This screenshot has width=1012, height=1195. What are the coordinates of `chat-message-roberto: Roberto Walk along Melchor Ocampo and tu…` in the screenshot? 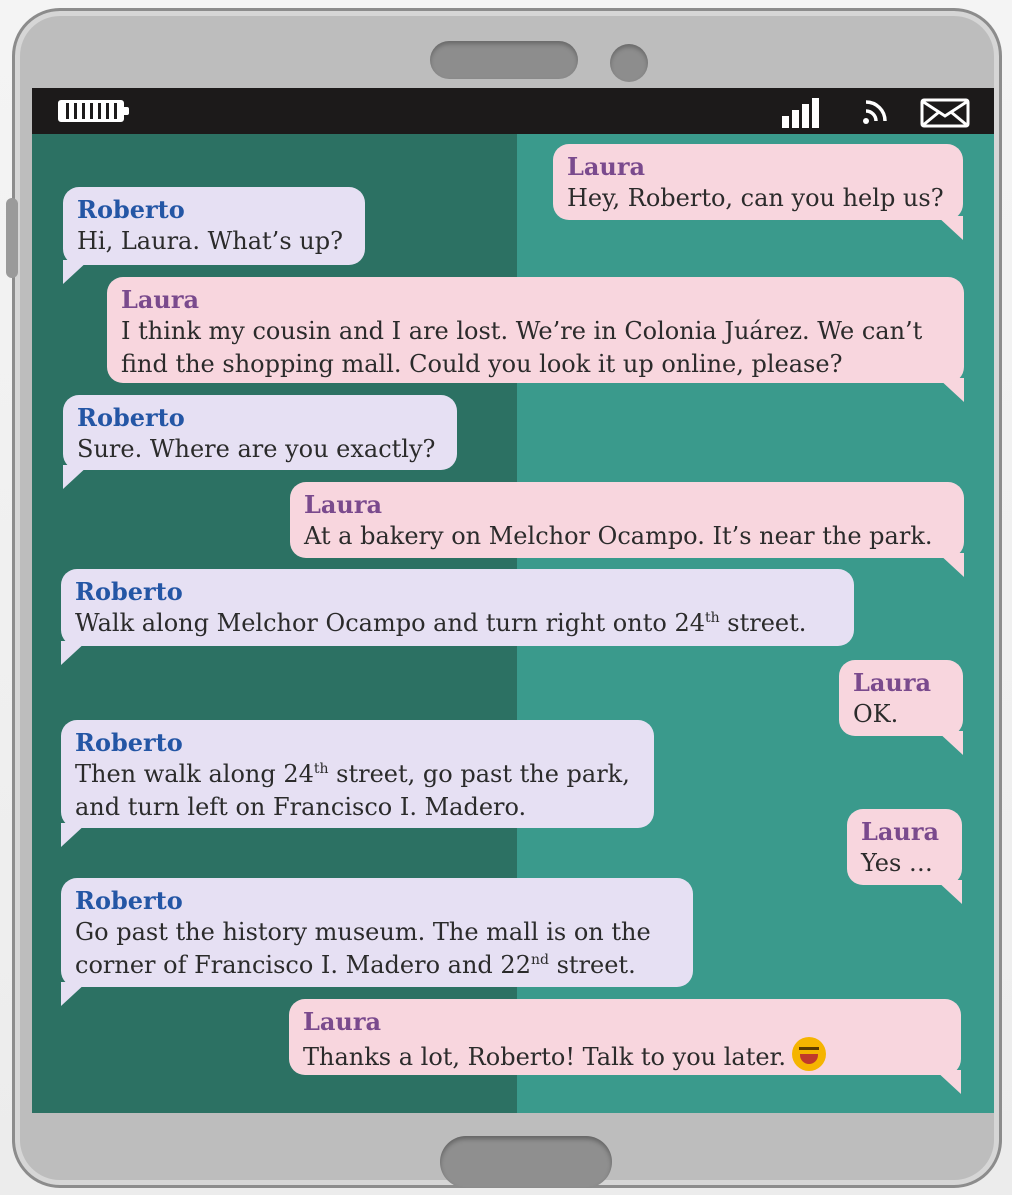 It's located at (457, 607).